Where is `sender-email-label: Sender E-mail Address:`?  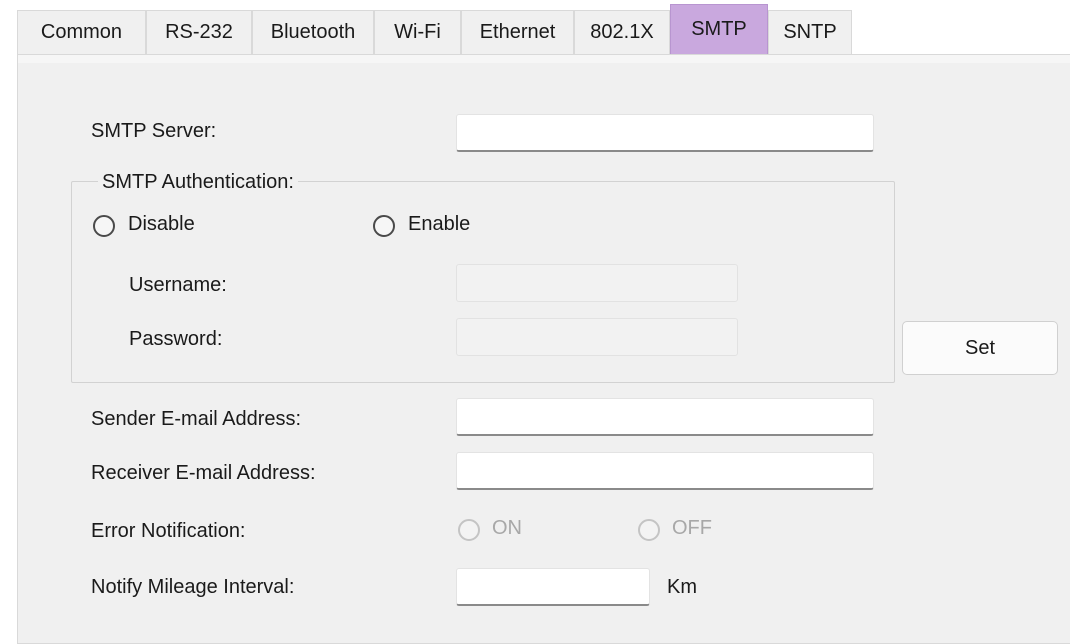 sender-email-label: Sender E-mail Address: is located at coordinates (196, 419).